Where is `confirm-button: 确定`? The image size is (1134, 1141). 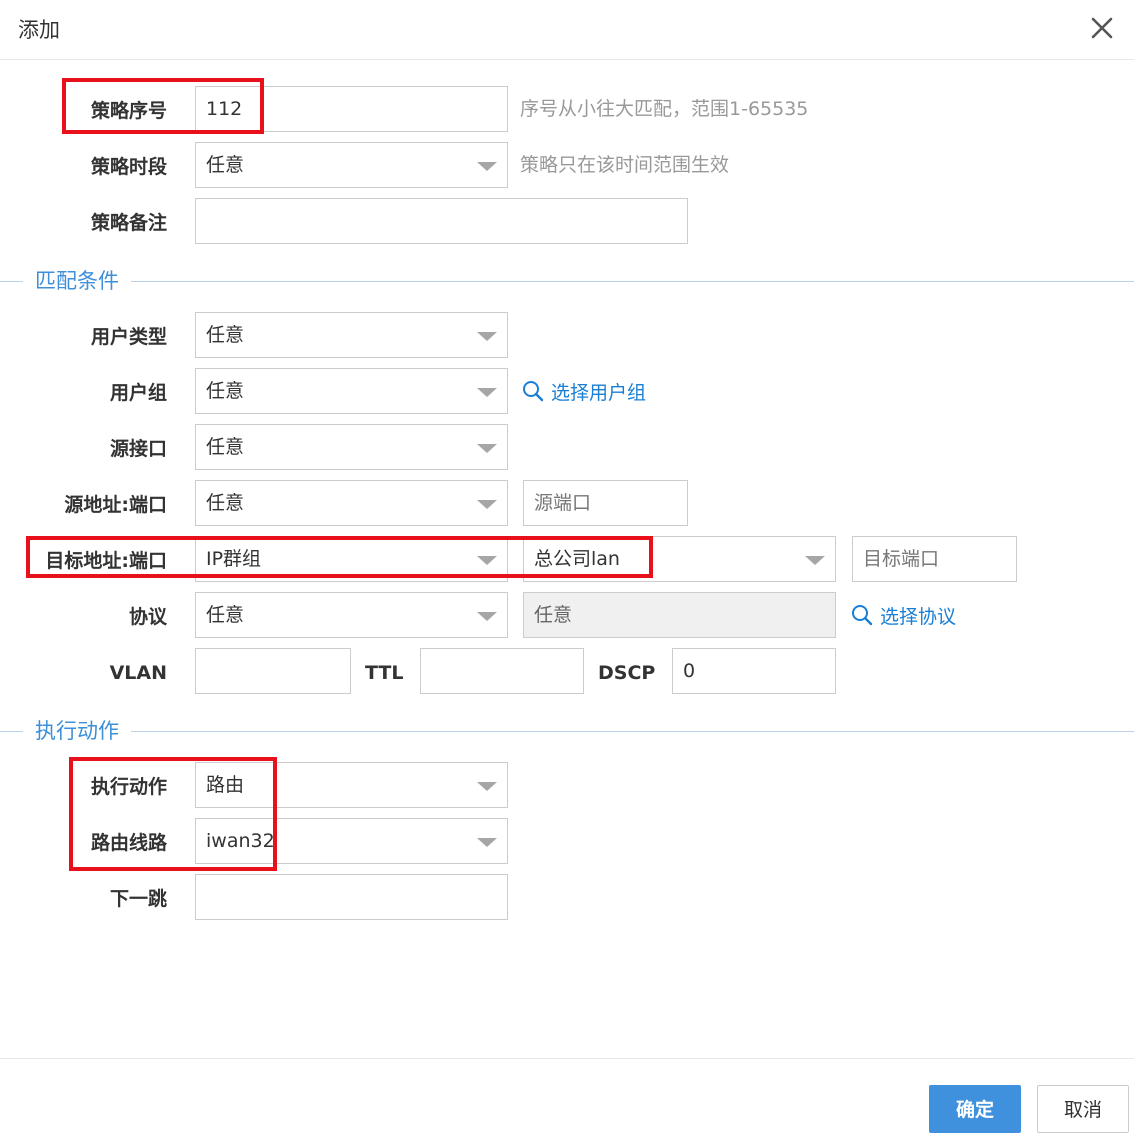
confirm-button: 确定 is located at coordinates (975, 1109).